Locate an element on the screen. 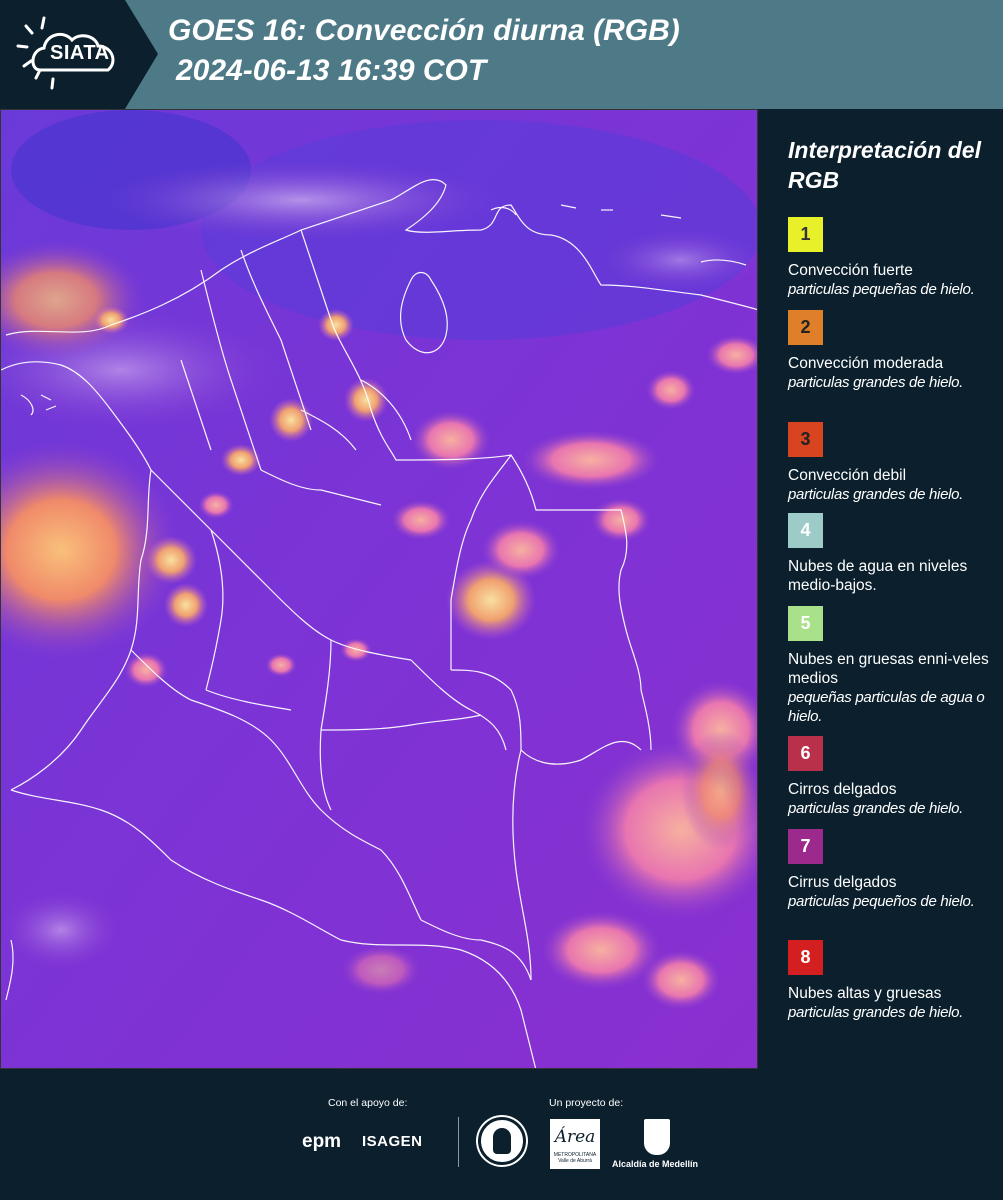 This screenshot has height=1200, width=1003. legend-label-4: Nubes de agua en niveles medio-bajos. is located at coordinates (878, 576).